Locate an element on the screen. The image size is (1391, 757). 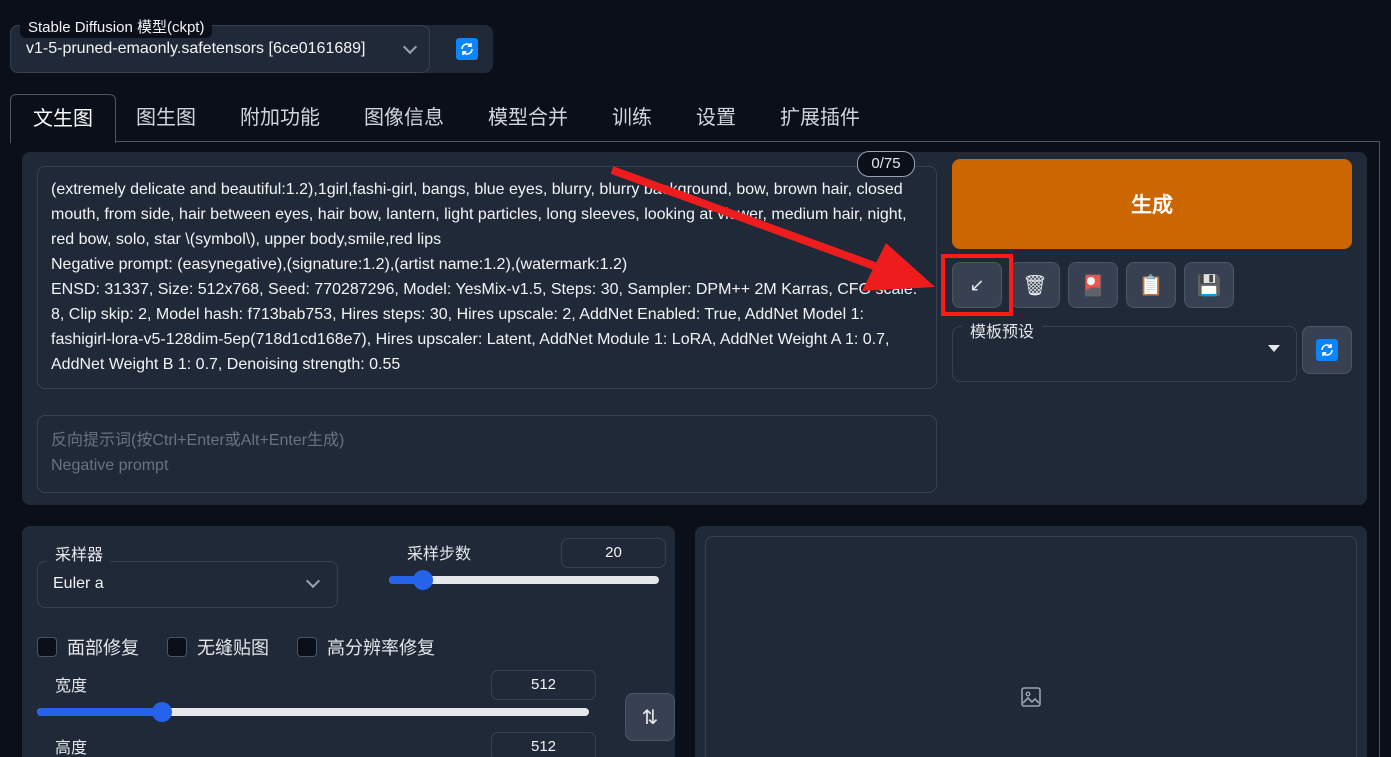
tab-txt2img: 文生图 is located at coordinates (63, 118).